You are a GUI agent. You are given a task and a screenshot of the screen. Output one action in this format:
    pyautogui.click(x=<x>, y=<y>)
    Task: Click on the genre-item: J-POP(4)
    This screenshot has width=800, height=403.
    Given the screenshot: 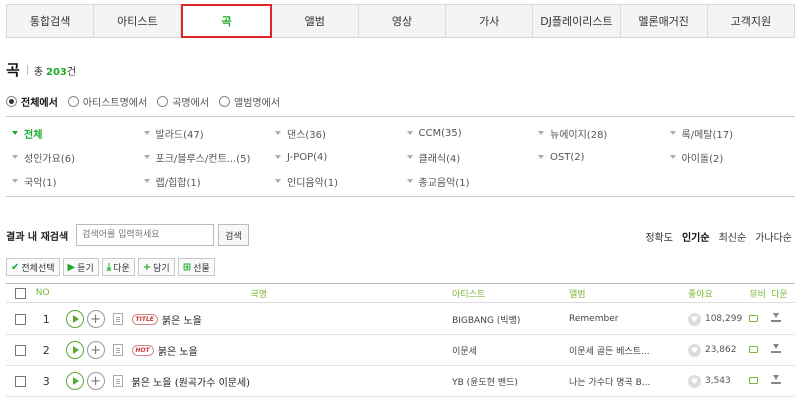 What is the action you would take?
    pyautogui.click(x=335, y=157)
    